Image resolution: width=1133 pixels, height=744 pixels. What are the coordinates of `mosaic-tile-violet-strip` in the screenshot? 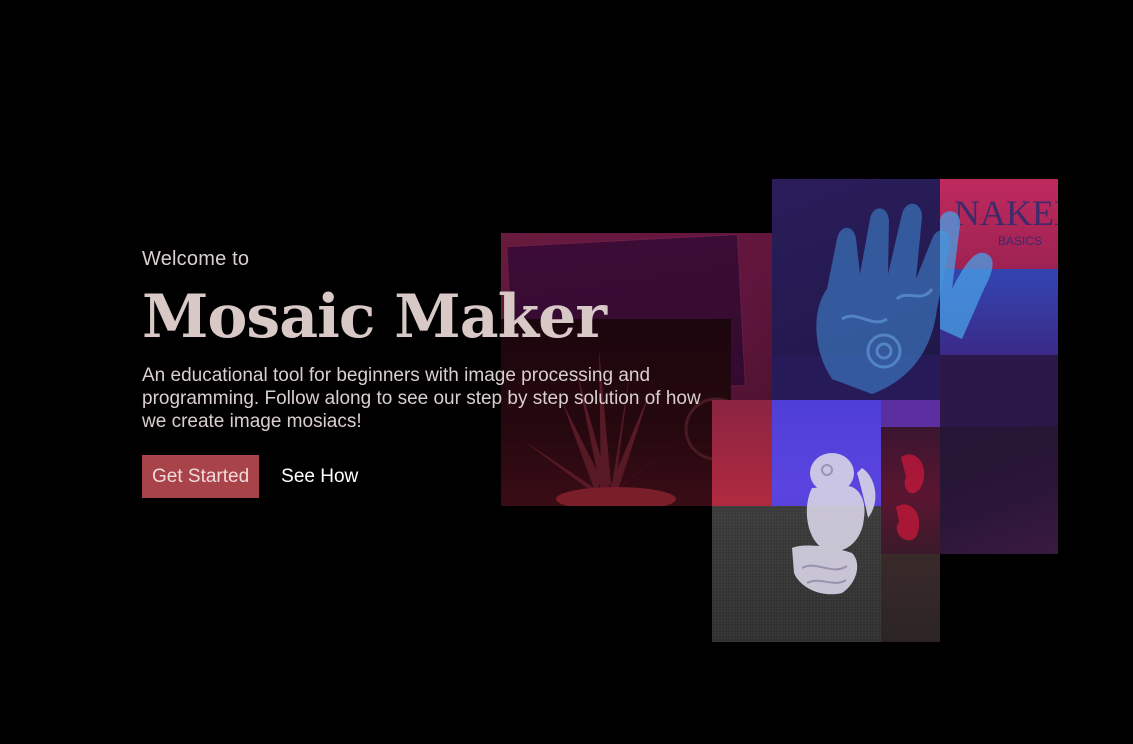 It's located at (910, 413).